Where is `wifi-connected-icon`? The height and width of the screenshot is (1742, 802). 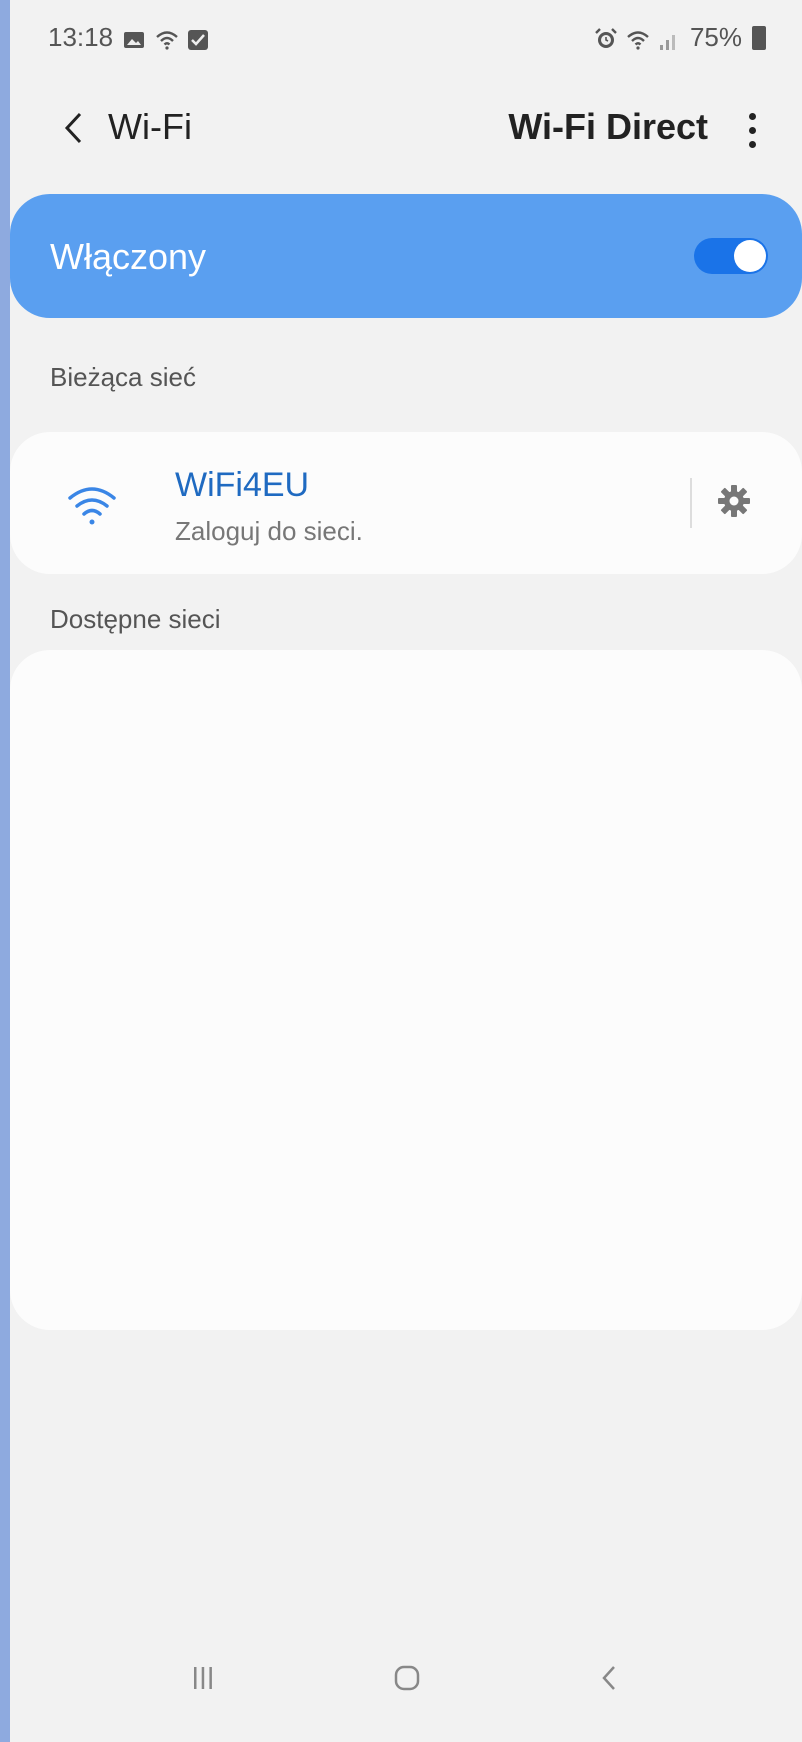
wifi-connected-icon is located at coordinates (92, 504).